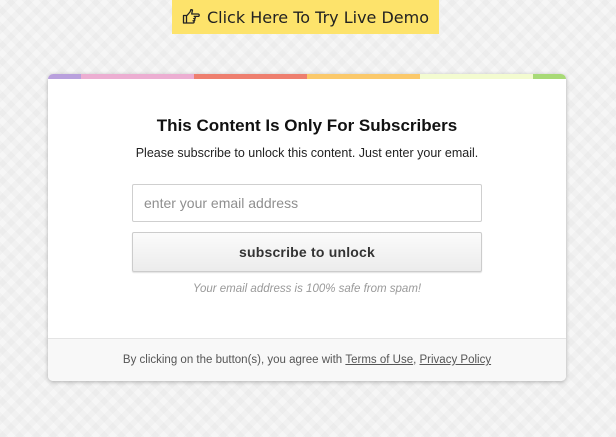 The height and width of the screenshot is (437, 616). I want to click on live-demo-label: Click Here To Try Live Demo, so click(318, 17).